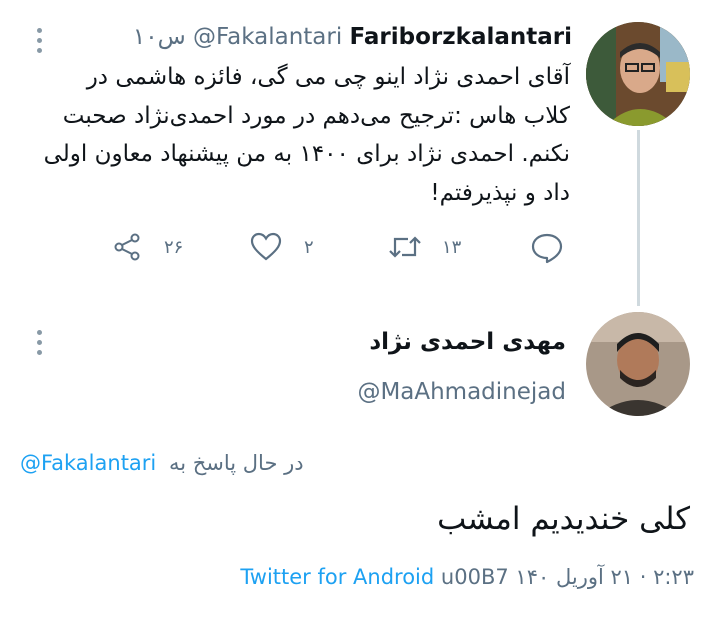 This screenshot has width=720, height=618. What do you see at coordinates (147, 247) in the screenshot?
I see `share-button: ۲۶` at bounding box center [147, 247].